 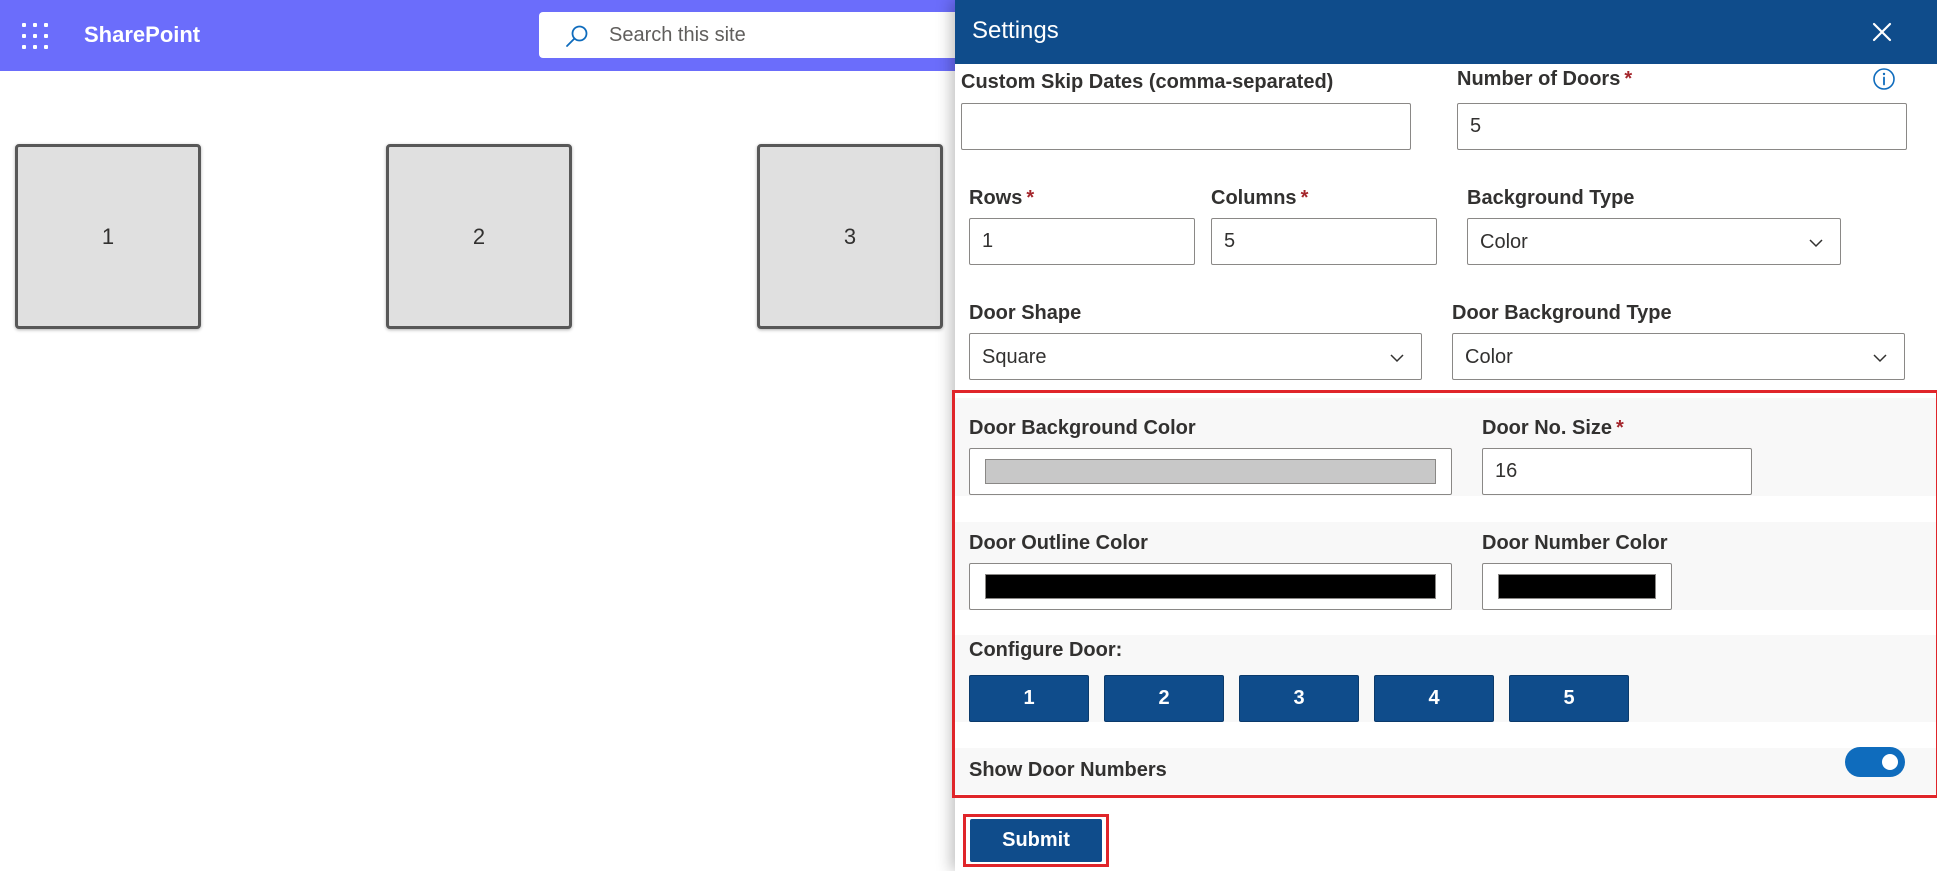 What do you see at coordinates (1617, 471) in the screenshot?
I see `door-no-size-input` at bounding box center [1617, 471].